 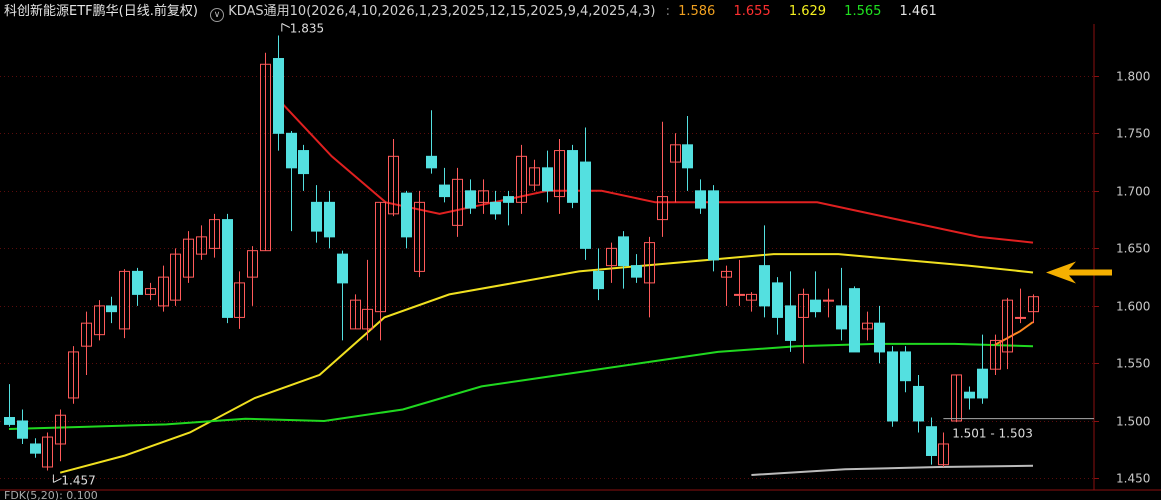 I want to click on indicator-value-4: 1.565, so click(x=863, y=11).